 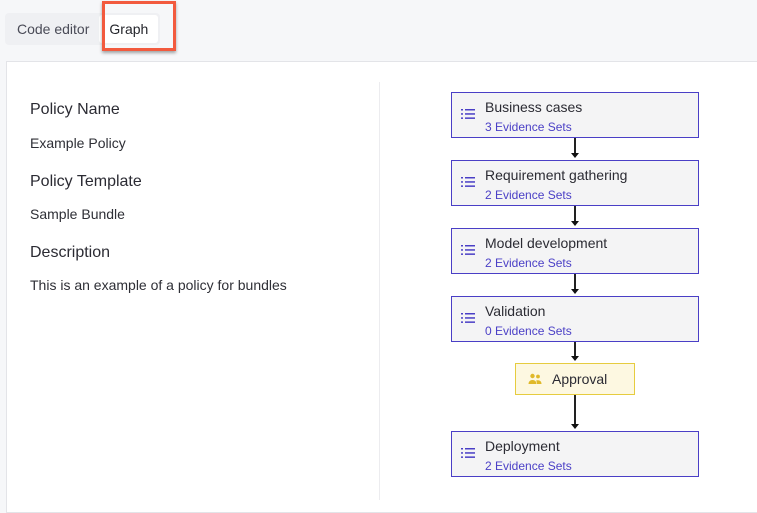 What do you see at coordinates (78, 143) in the screenshot?
I see `policy-name-value: Example Policy` at bounding box center [78, 143].